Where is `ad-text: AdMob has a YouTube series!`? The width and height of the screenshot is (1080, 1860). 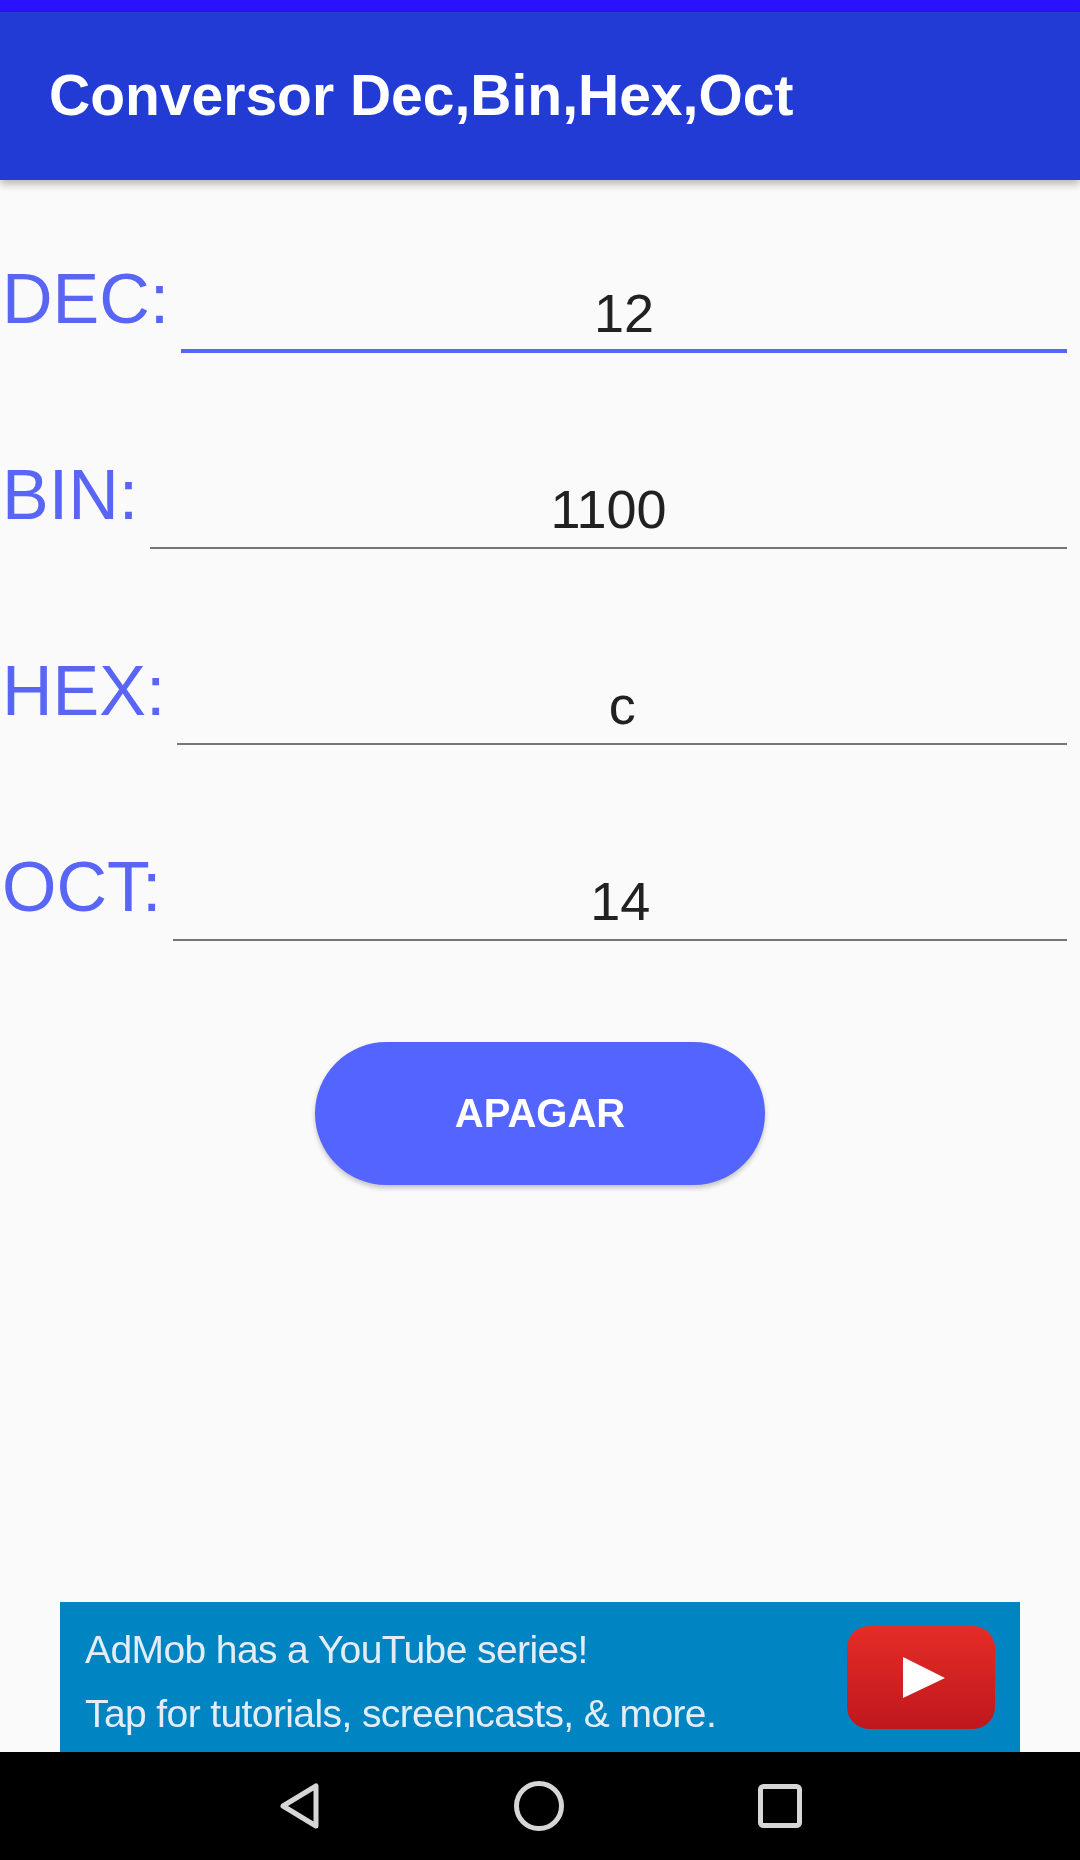
ad-text: AdMob has a YouTube series! is located at coordinates (336, 1650).